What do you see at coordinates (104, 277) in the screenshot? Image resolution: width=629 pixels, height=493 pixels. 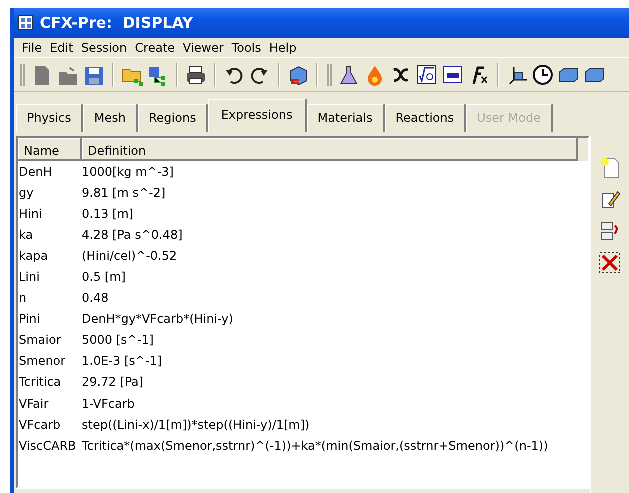 I see `table-cell-text: 0.5 [m]` at bounding box center [104, 277].